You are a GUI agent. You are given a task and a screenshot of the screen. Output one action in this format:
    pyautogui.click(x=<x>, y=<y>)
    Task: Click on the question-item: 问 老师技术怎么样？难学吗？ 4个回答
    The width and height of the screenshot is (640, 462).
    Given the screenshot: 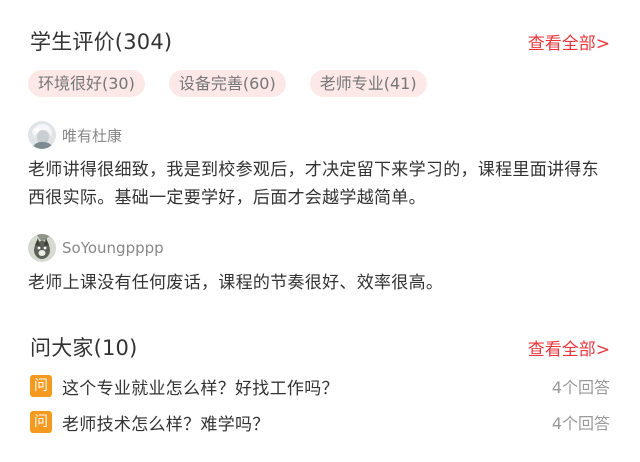 What is the action you would take?
    pyautogui.click(x=320, y=422)
    